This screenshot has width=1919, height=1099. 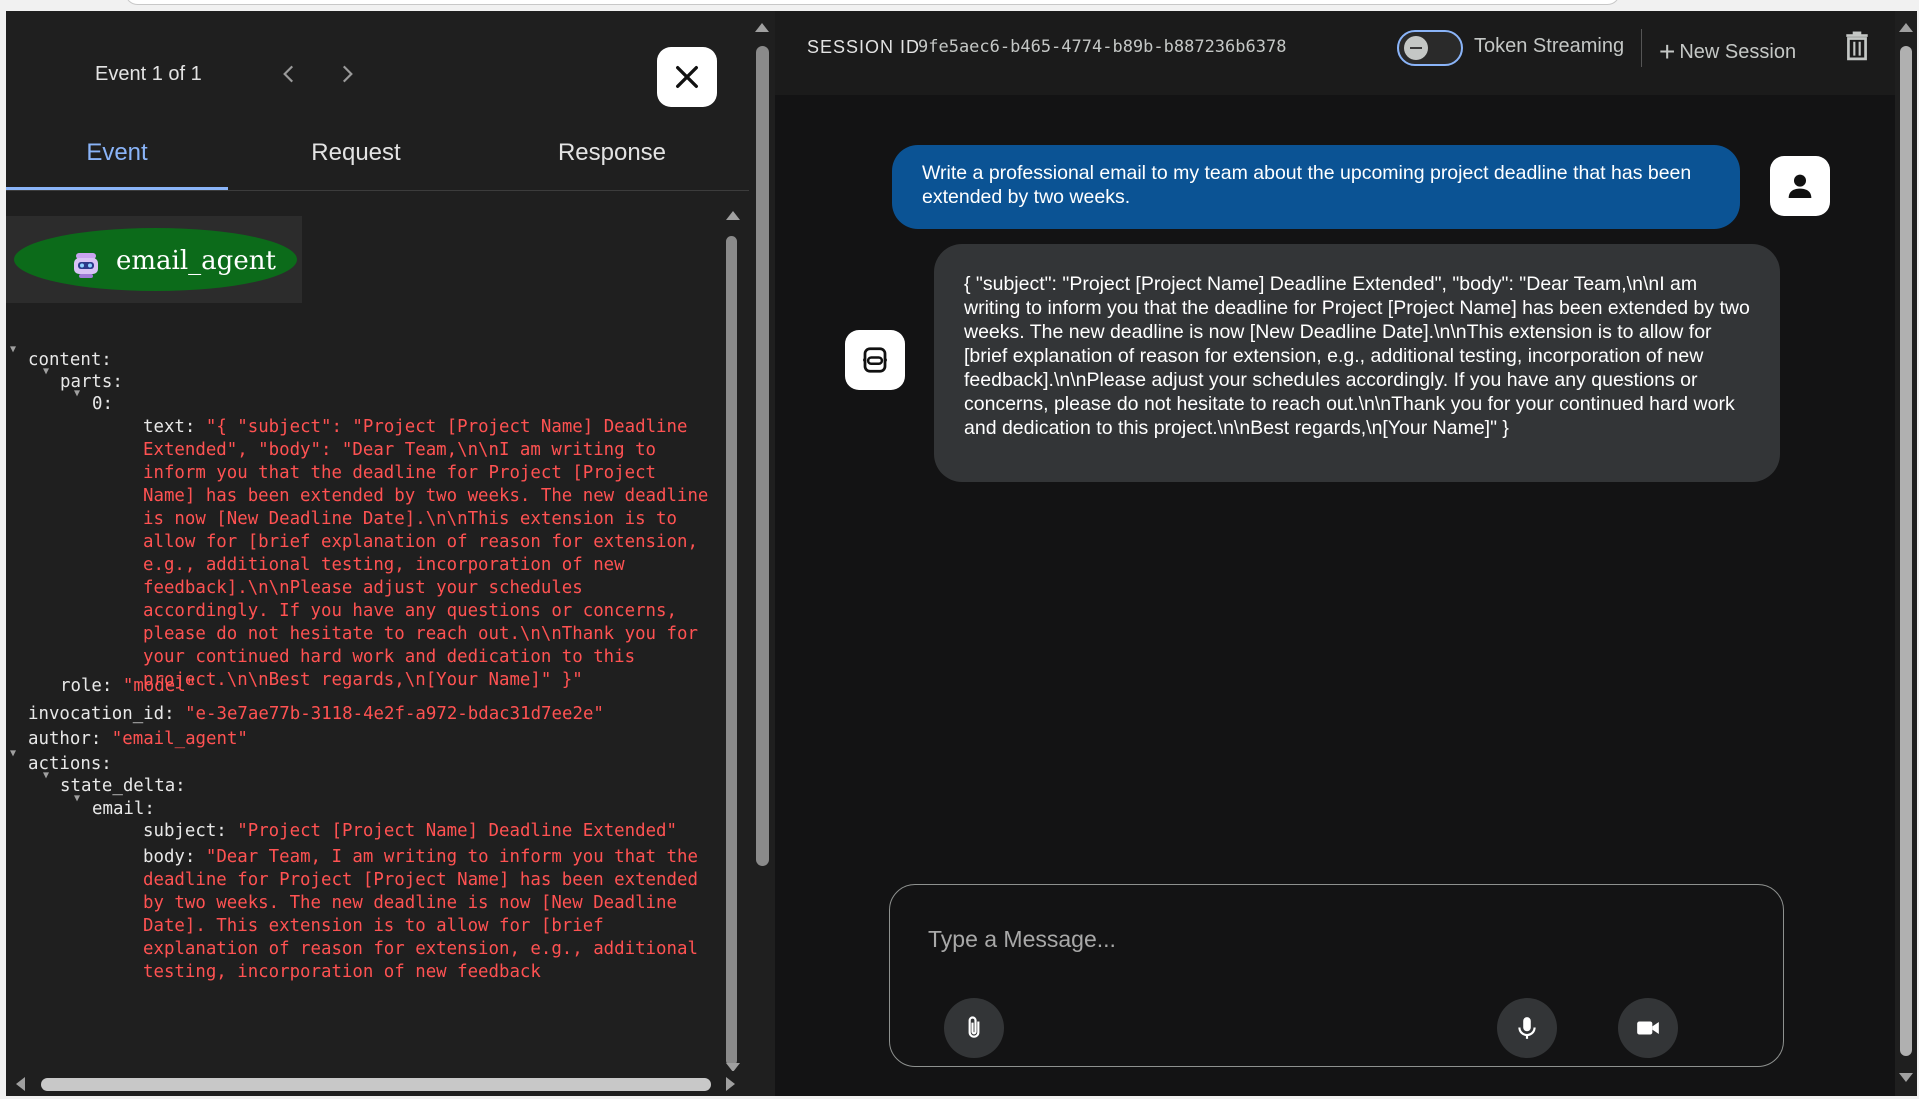 I want to click on close-panel-button, so click(x=687, y=77).